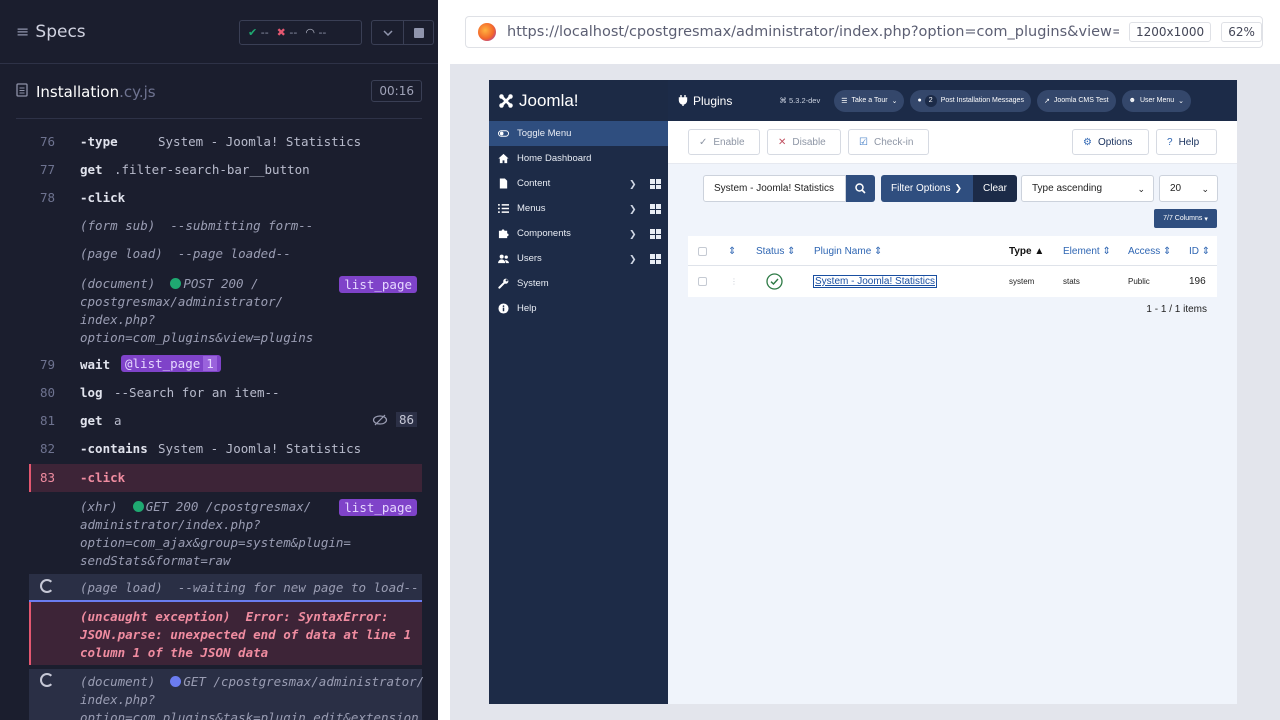  I want to click on status-toggle-button, so click(774, 281).